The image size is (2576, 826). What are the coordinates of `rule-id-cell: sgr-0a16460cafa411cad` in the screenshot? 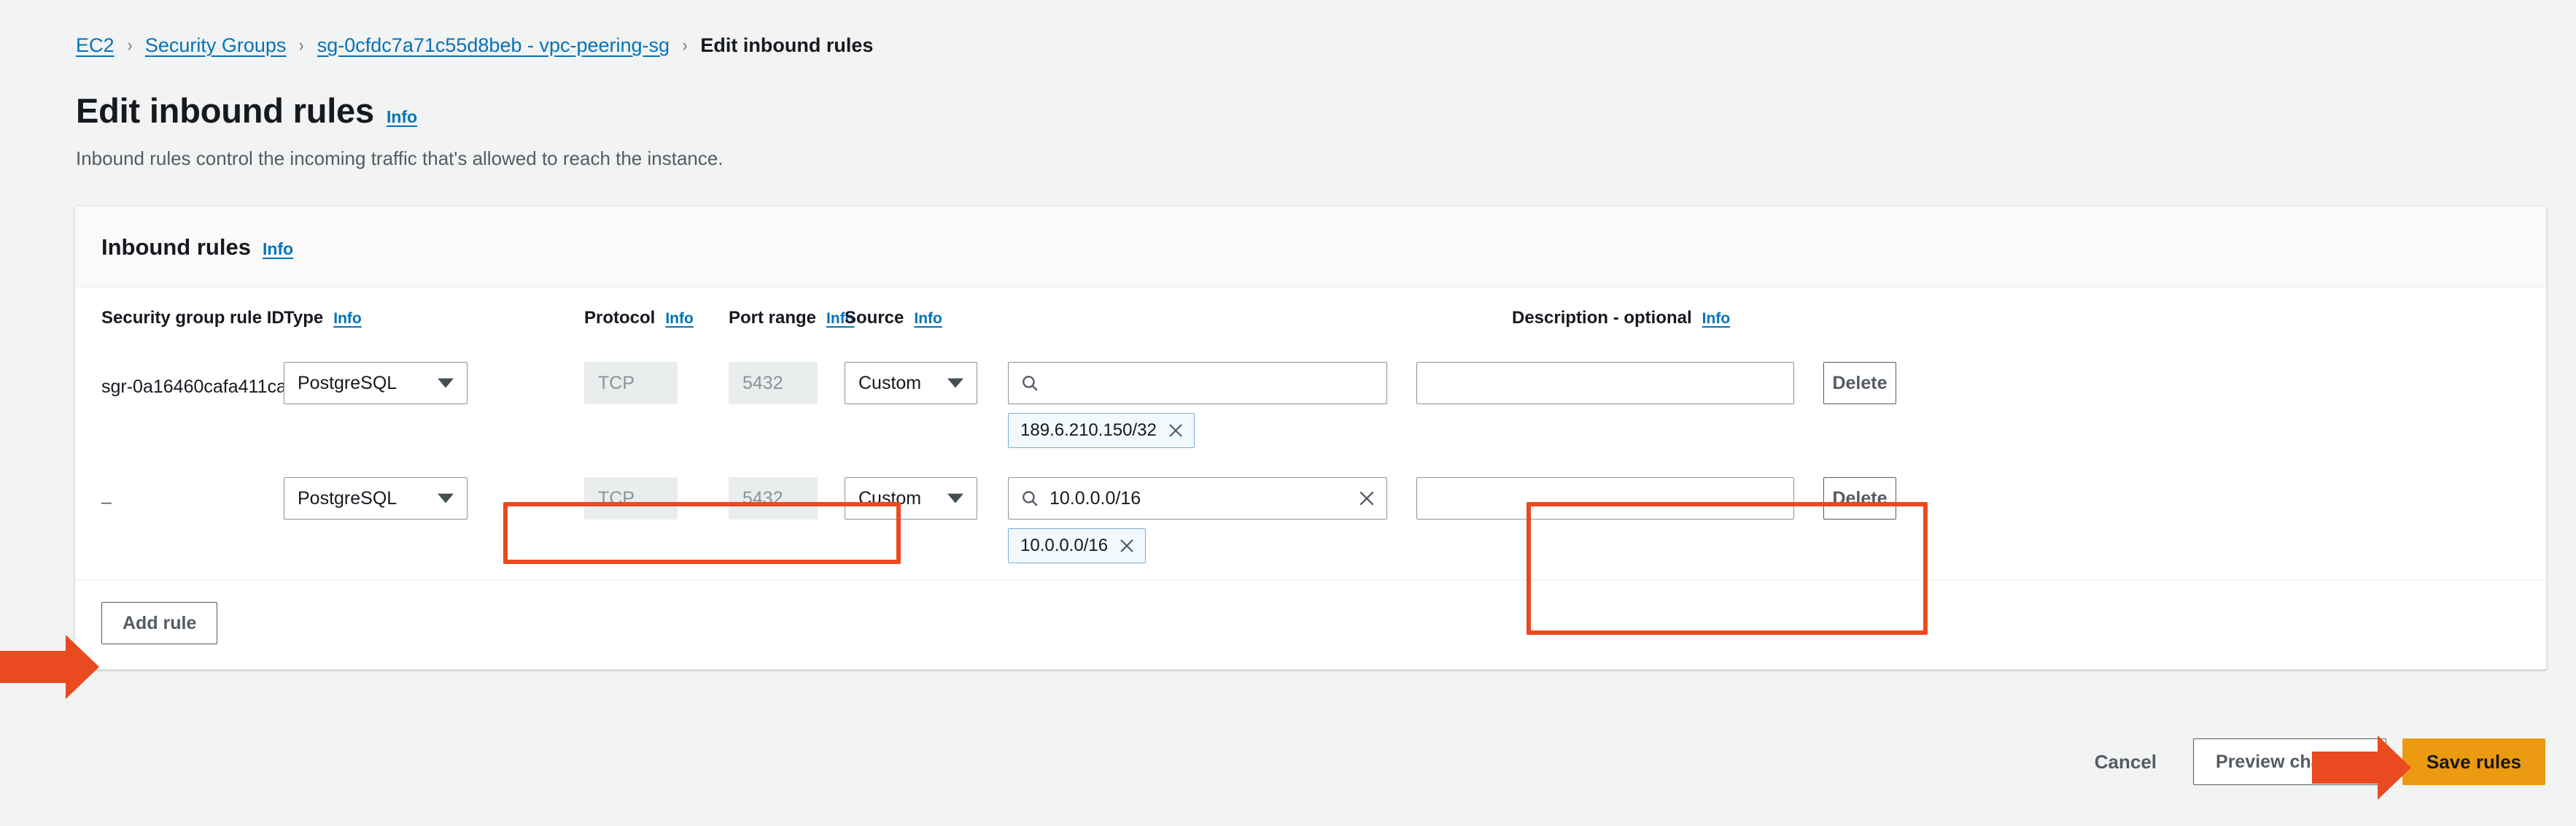 It's located at (199, 380).